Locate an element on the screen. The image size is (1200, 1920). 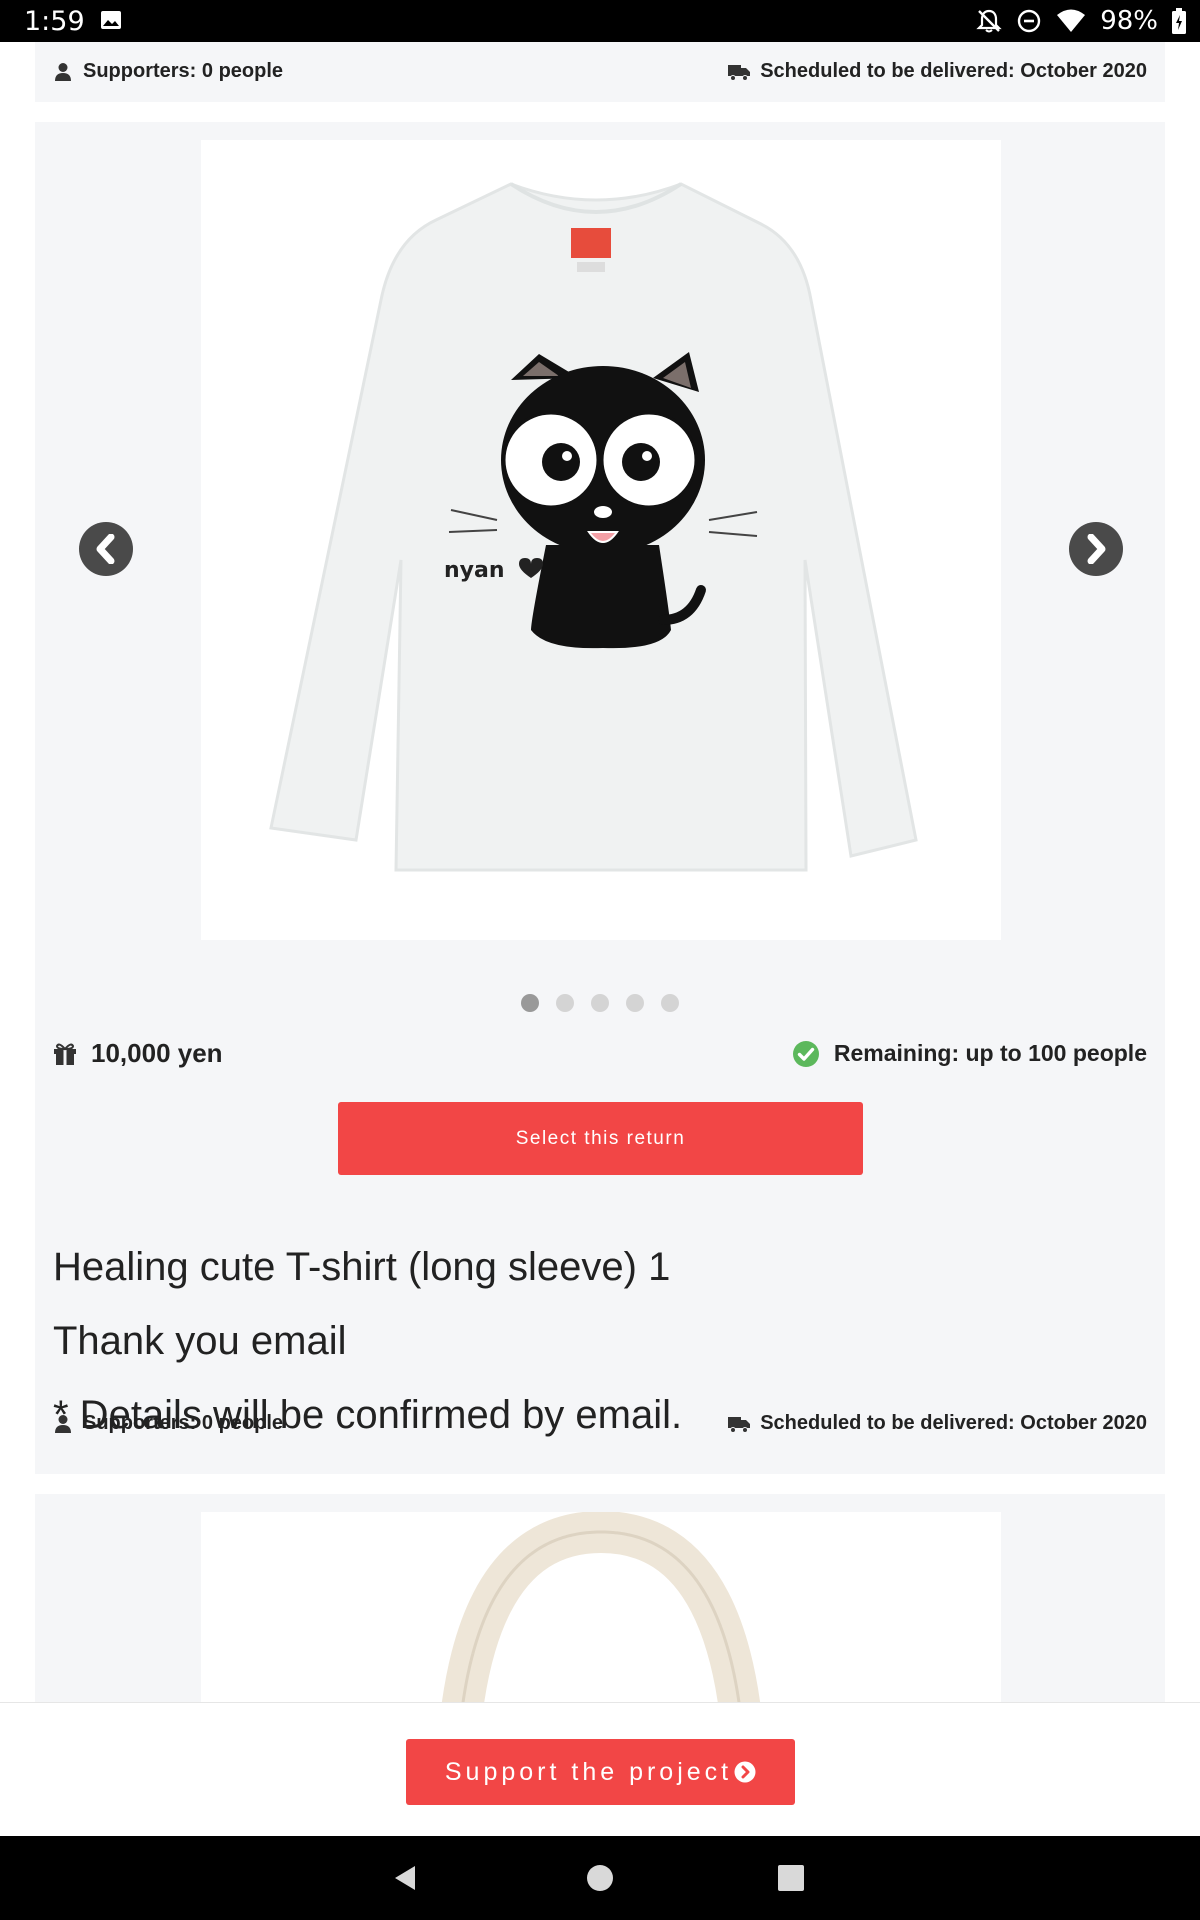
chevron-left-icon is located at coordinates (105, 549).